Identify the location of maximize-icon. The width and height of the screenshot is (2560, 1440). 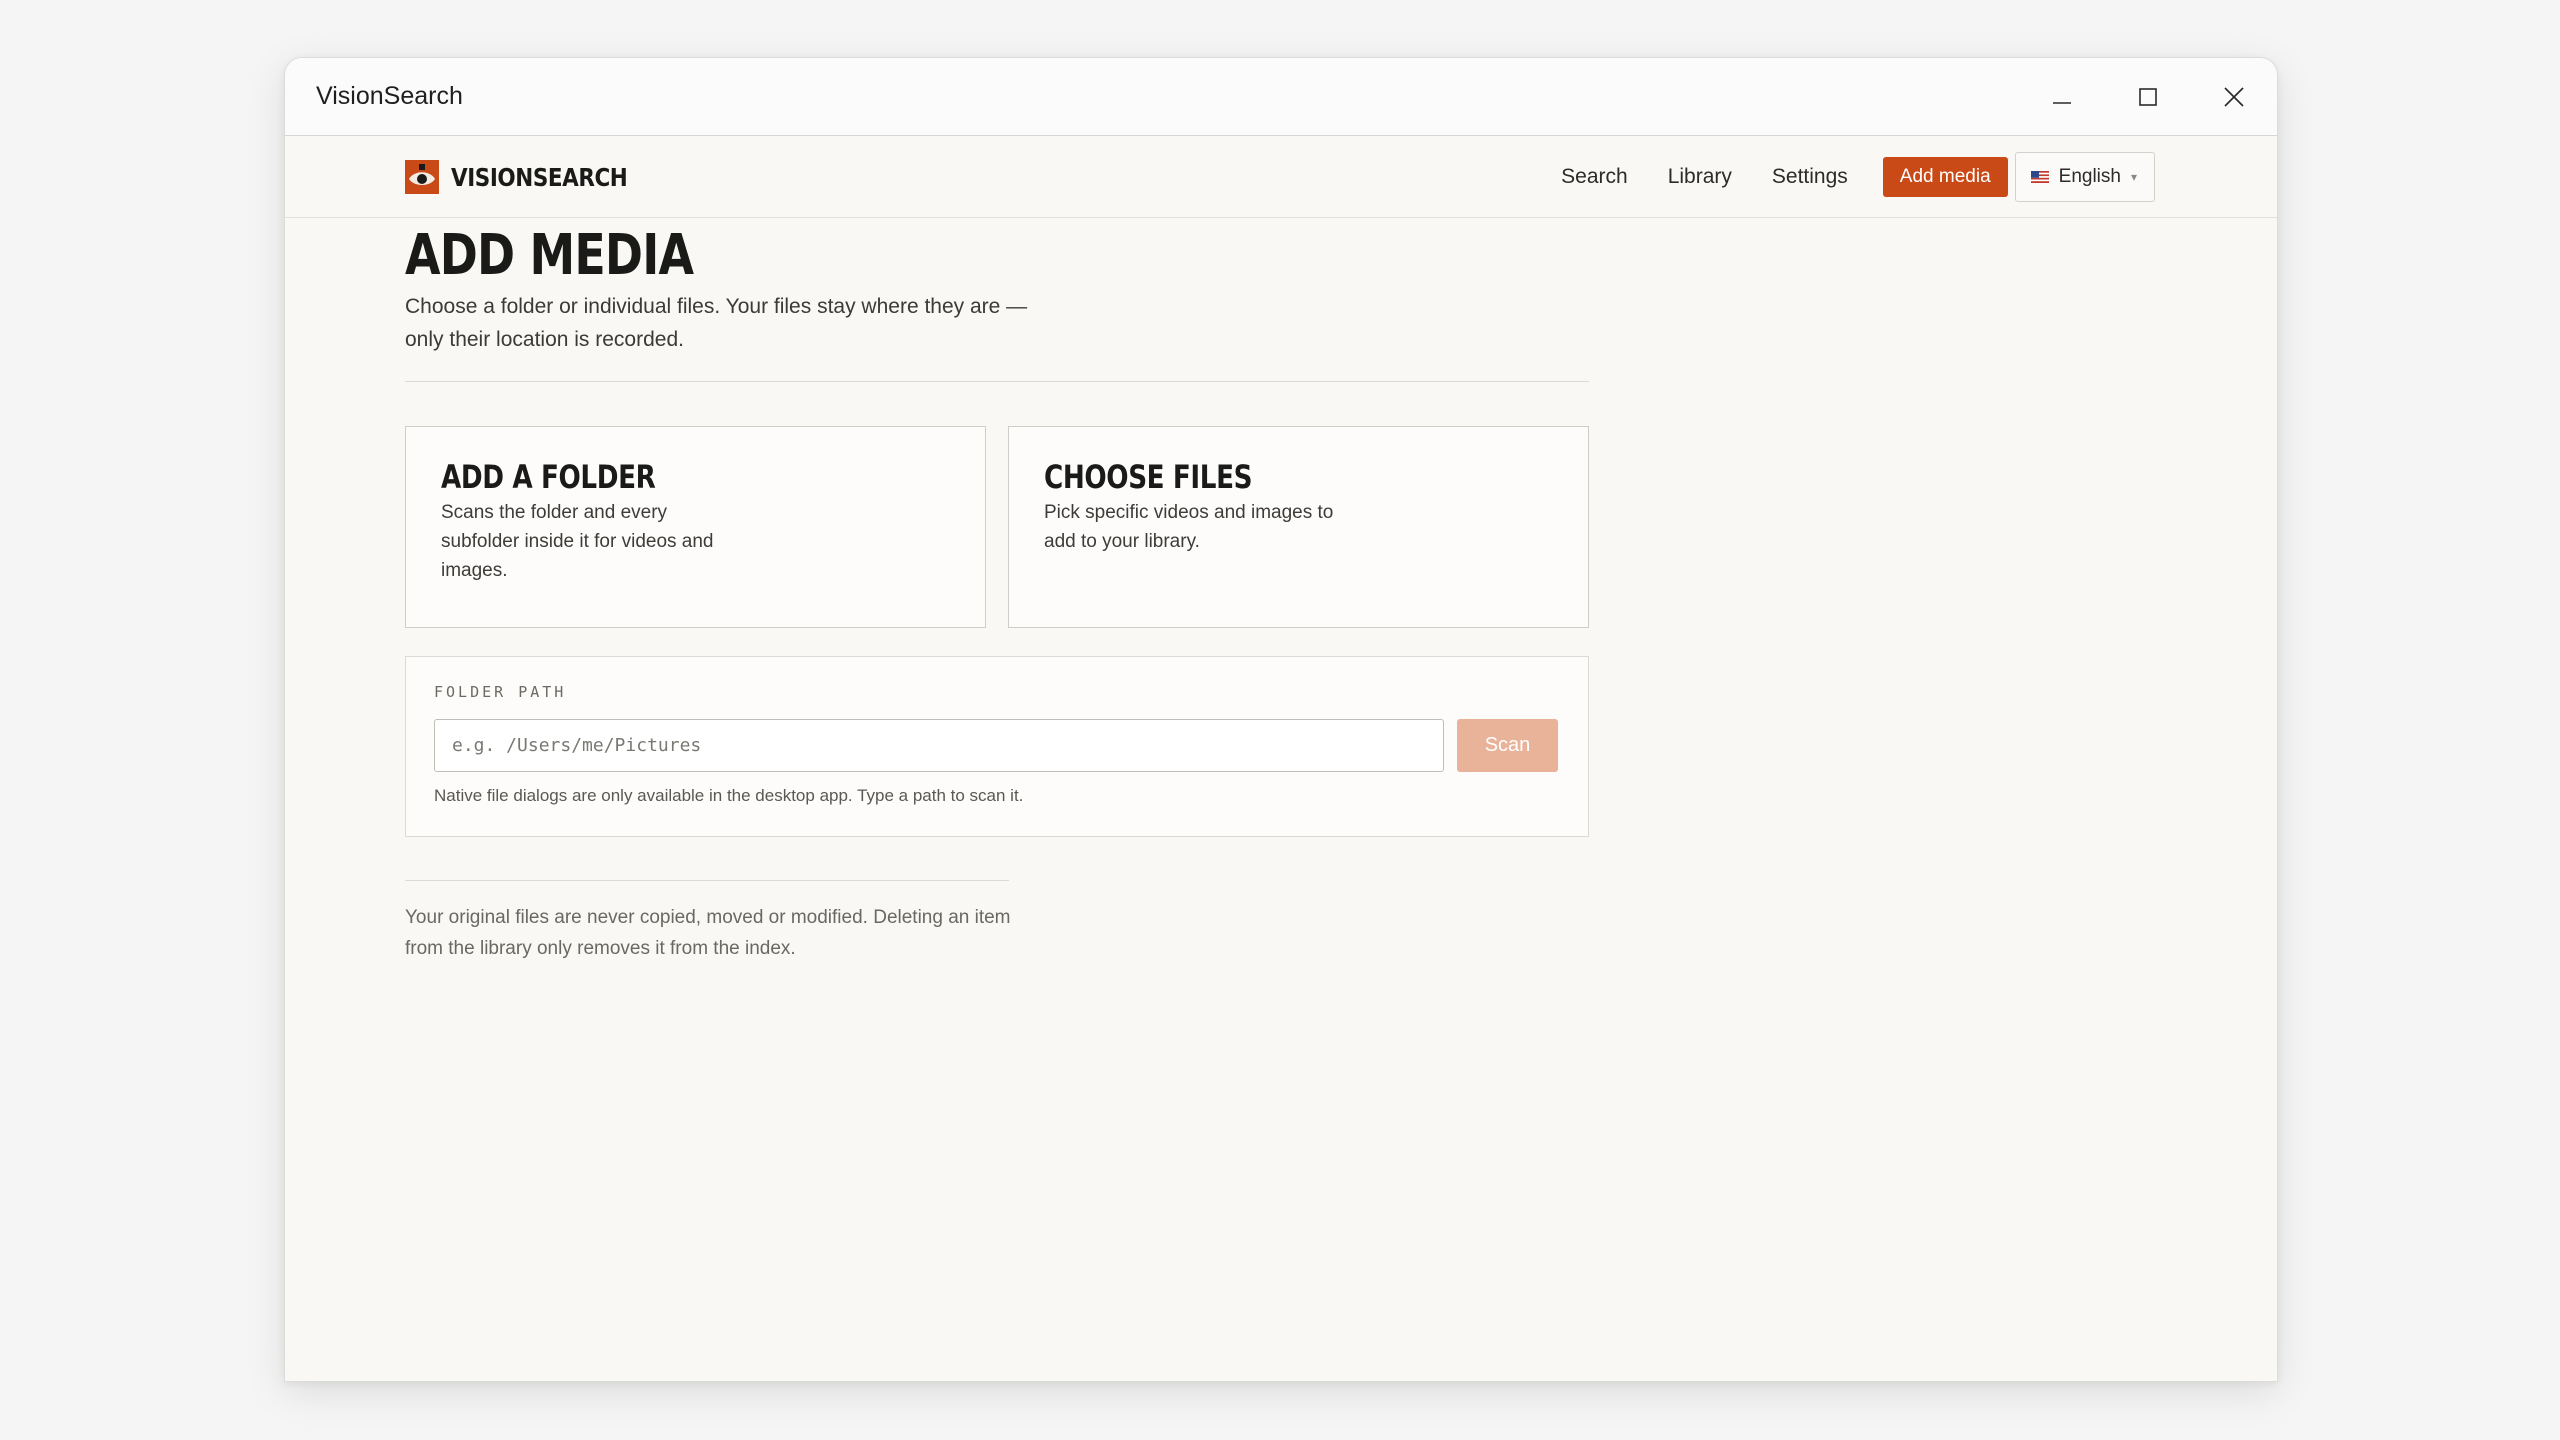
(2148, 97).